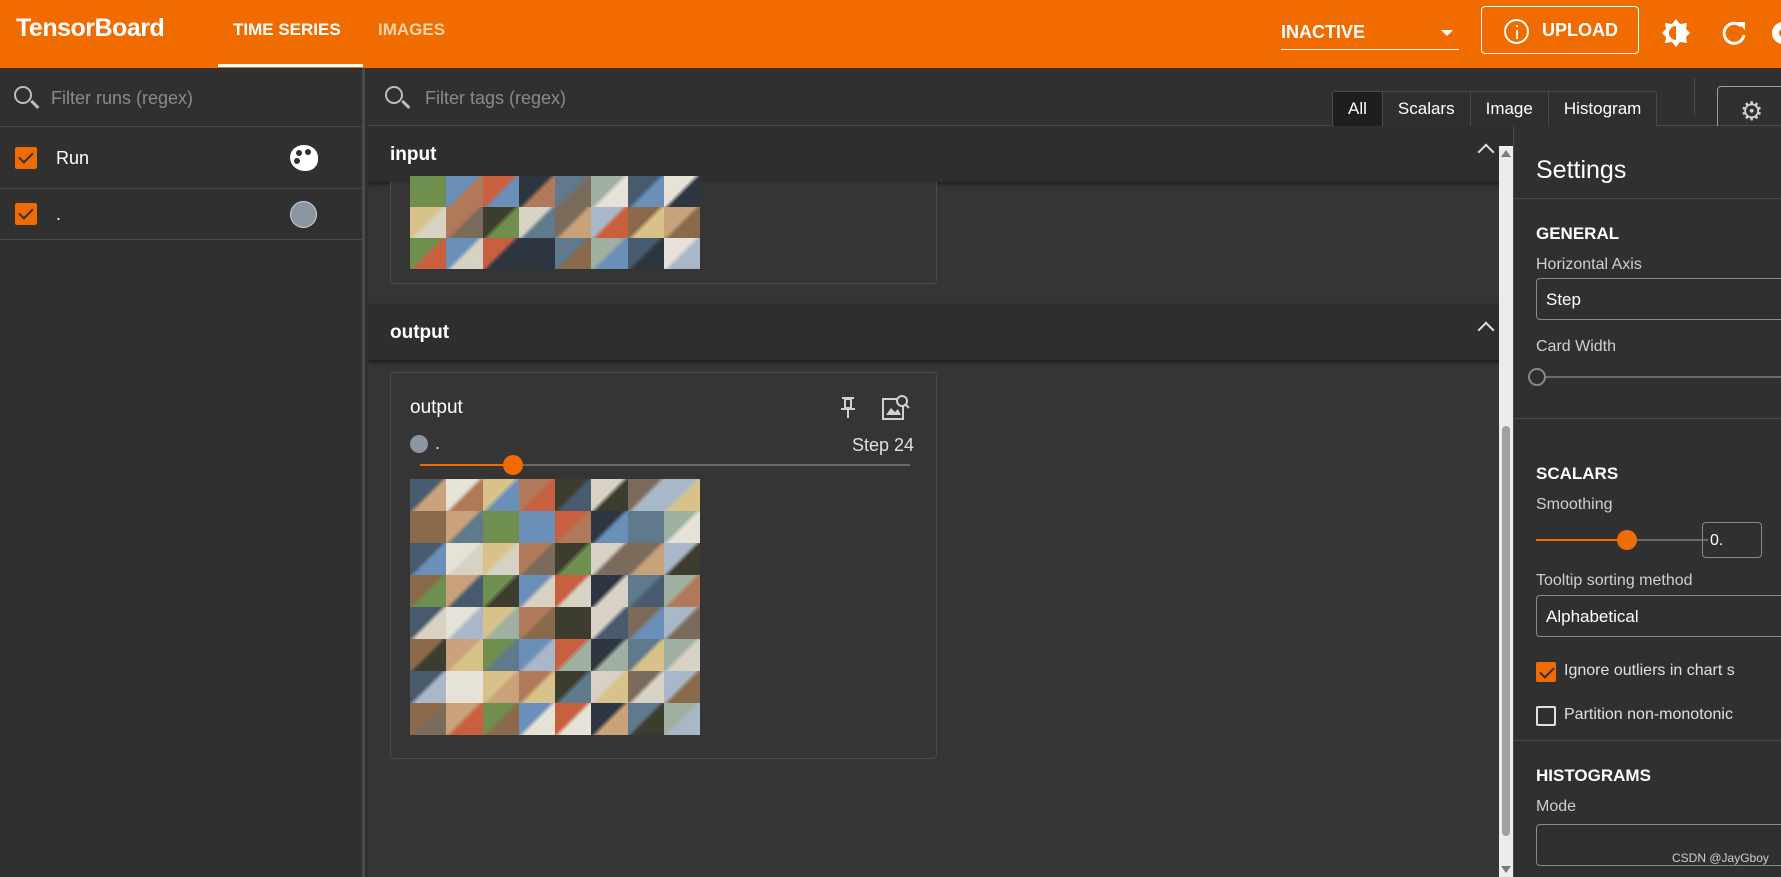 This screenshot has width=1781, height=877. I want to click on runs-filter: Filter runs (regex), so click(182, 97).